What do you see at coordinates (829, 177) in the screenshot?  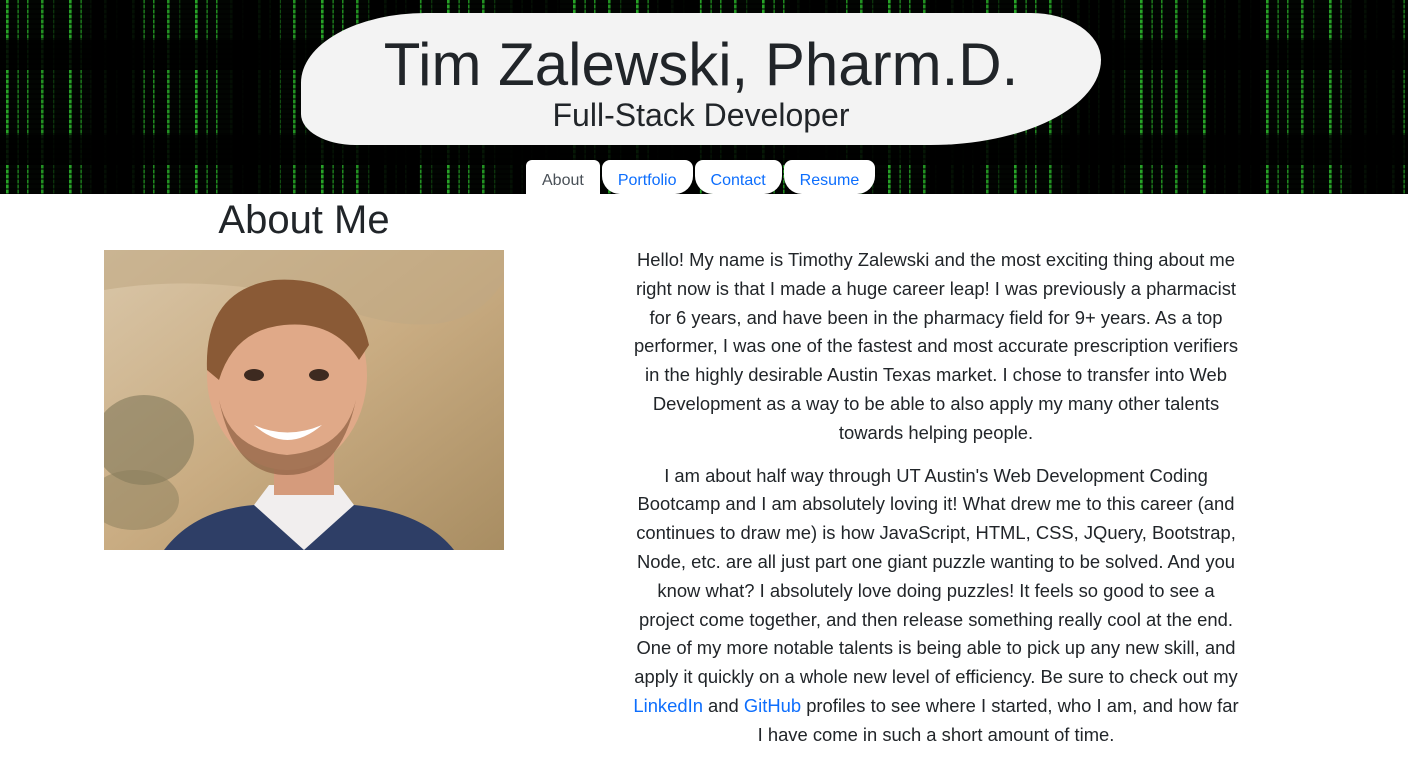 I see `tab-resume: Resume` at bounding box center [829, 177].